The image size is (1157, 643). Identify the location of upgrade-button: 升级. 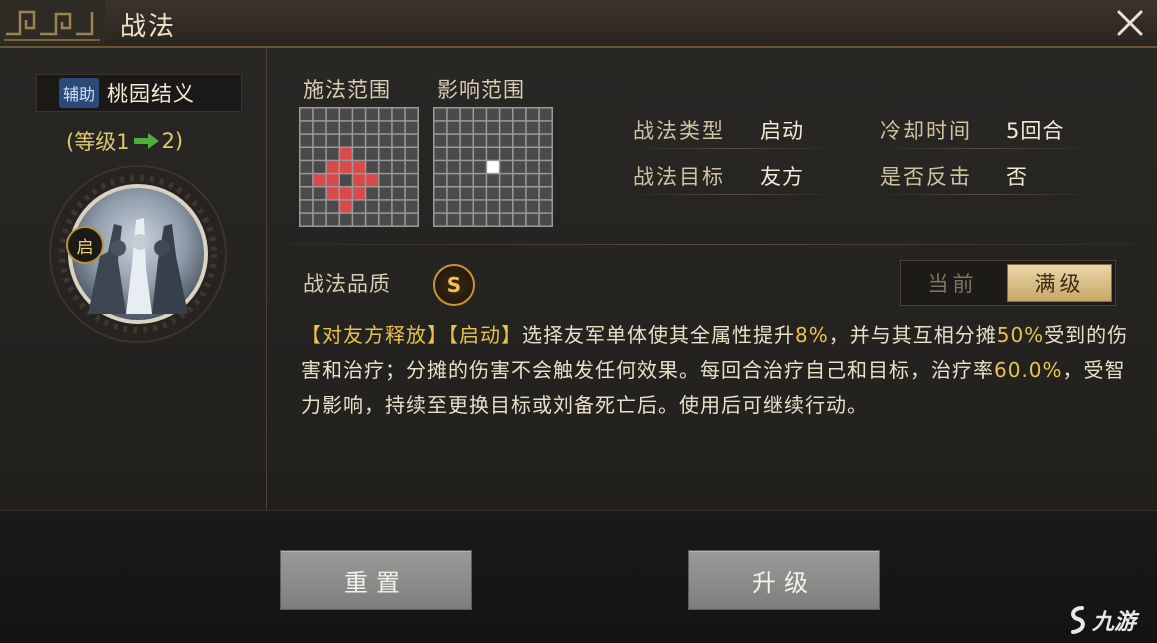
(784, 580).